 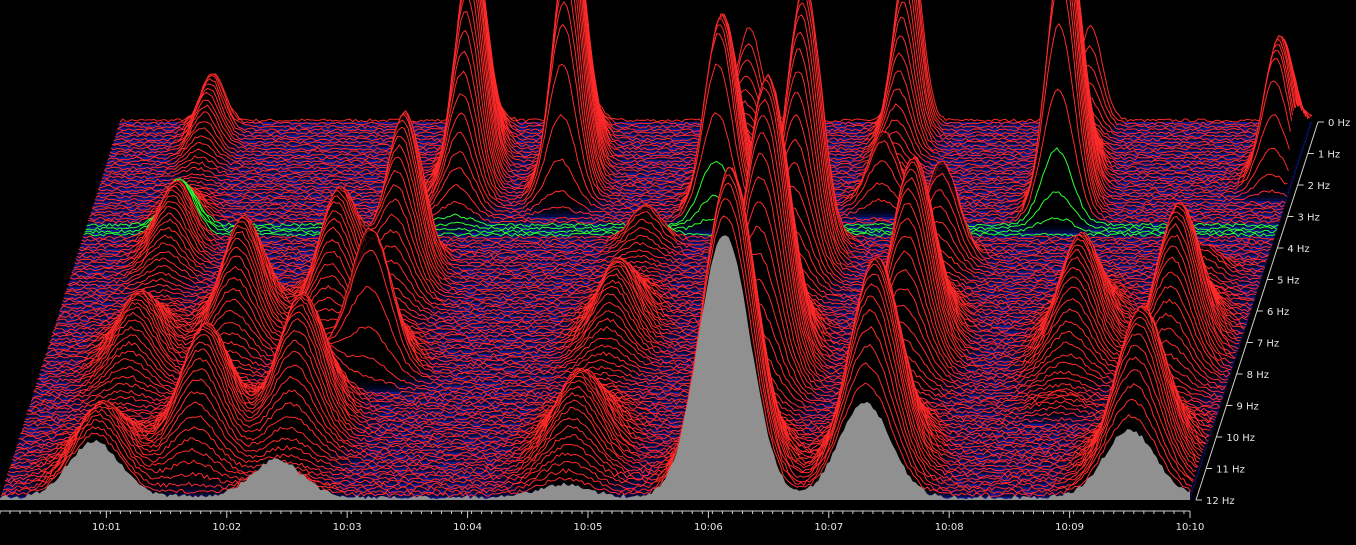 I want to click on time-tick-label: 10:07, so click(x=828, y=527).